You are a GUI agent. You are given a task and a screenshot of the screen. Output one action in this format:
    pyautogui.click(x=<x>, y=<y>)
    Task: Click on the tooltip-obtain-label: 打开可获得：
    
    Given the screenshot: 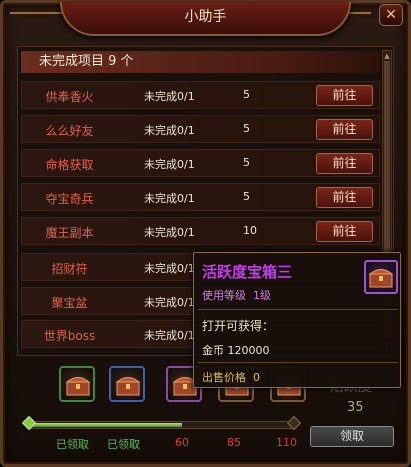 What is the action you would take?
    pyautogui.click(x=238, y=326)
    